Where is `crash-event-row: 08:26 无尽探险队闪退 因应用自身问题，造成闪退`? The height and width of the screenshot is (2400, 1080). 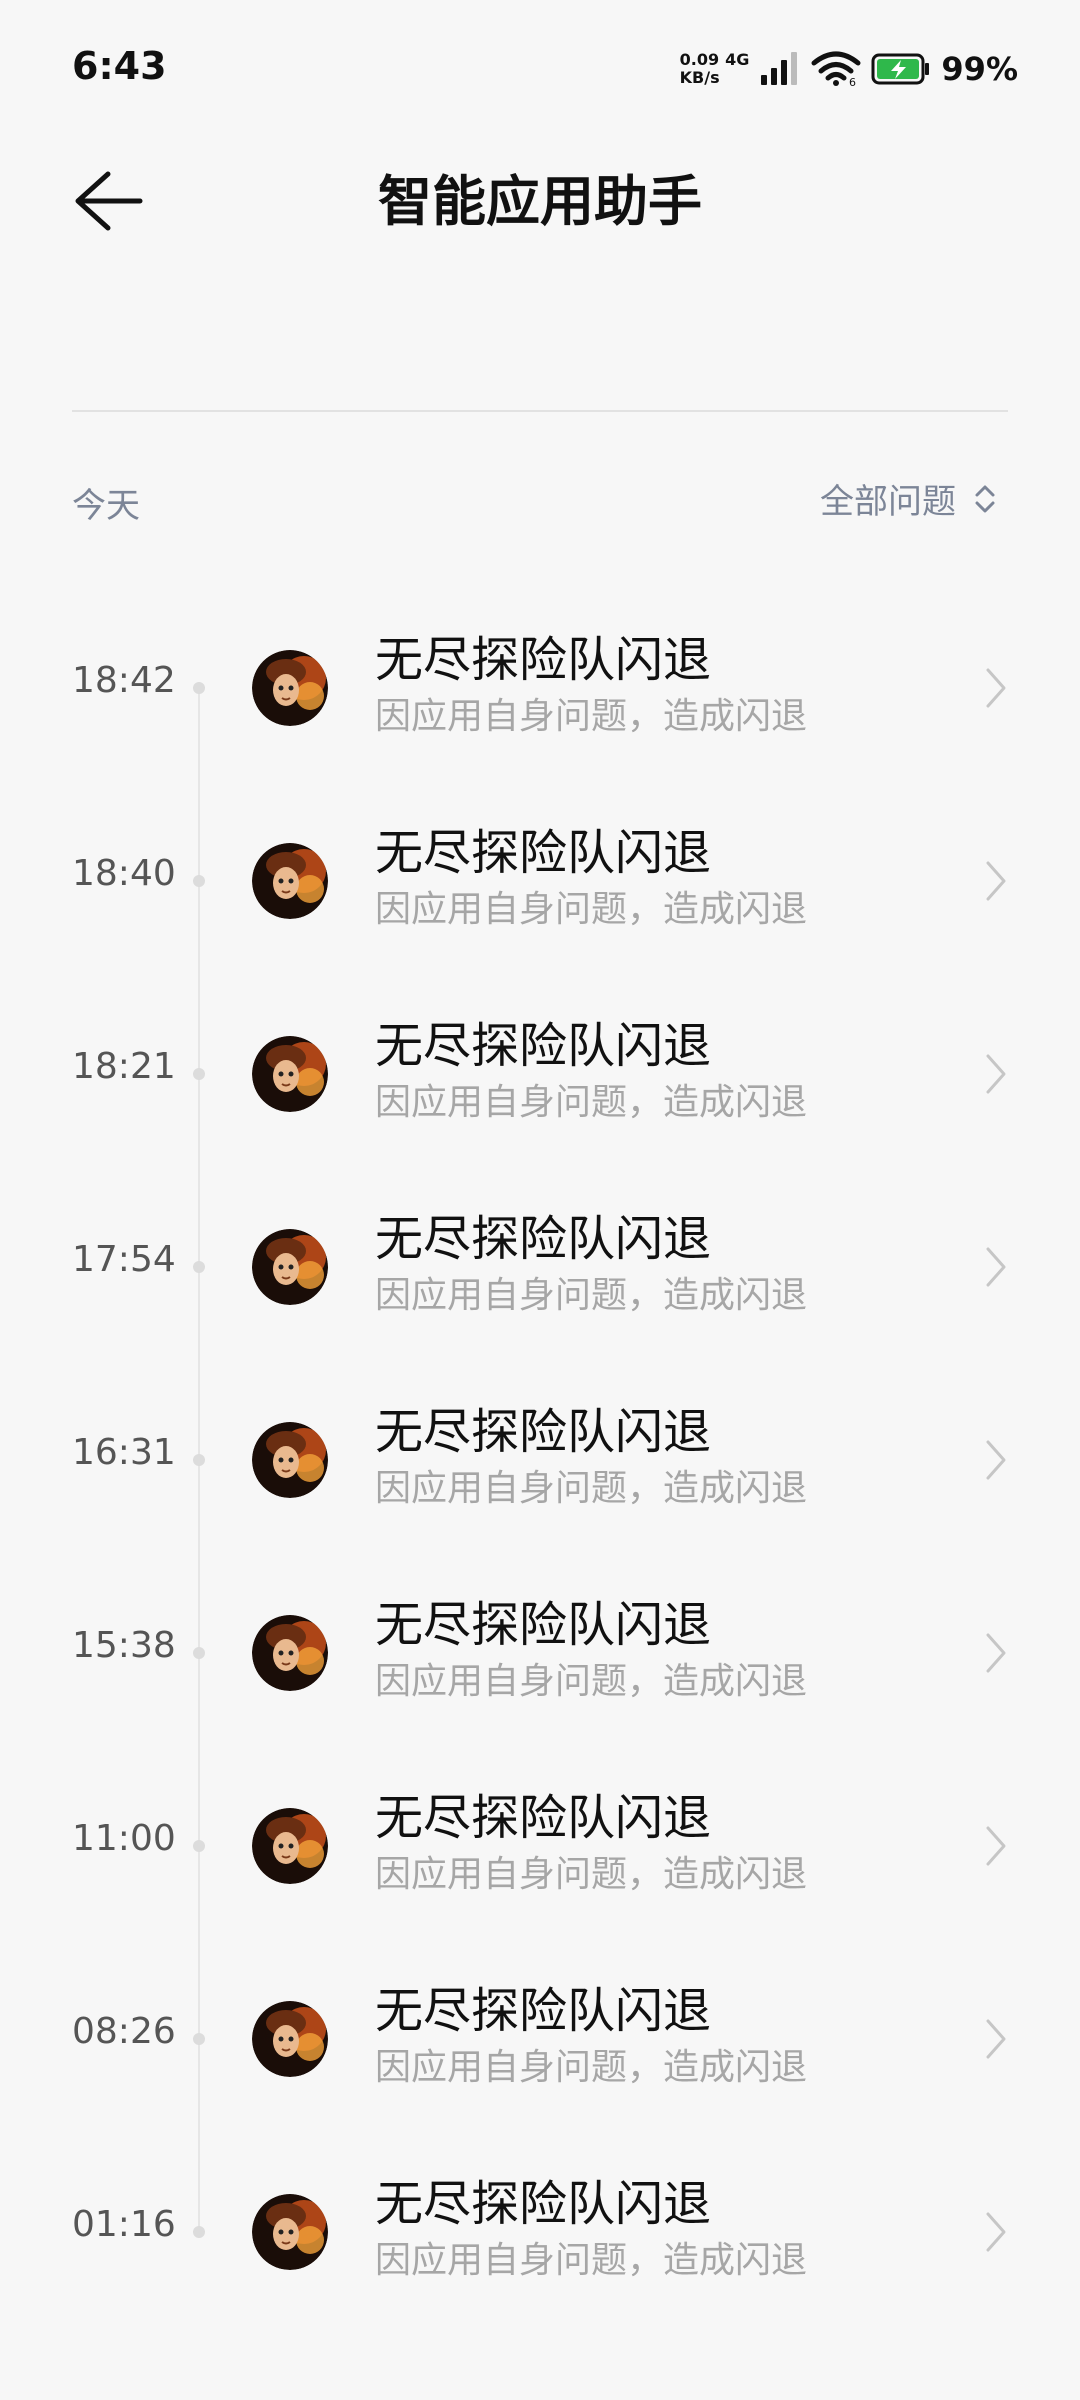
crash-event-row: 08:26 无尽探险队闪退 因应用自身问题，造成闪退 is located at coordinates (540, 2037).